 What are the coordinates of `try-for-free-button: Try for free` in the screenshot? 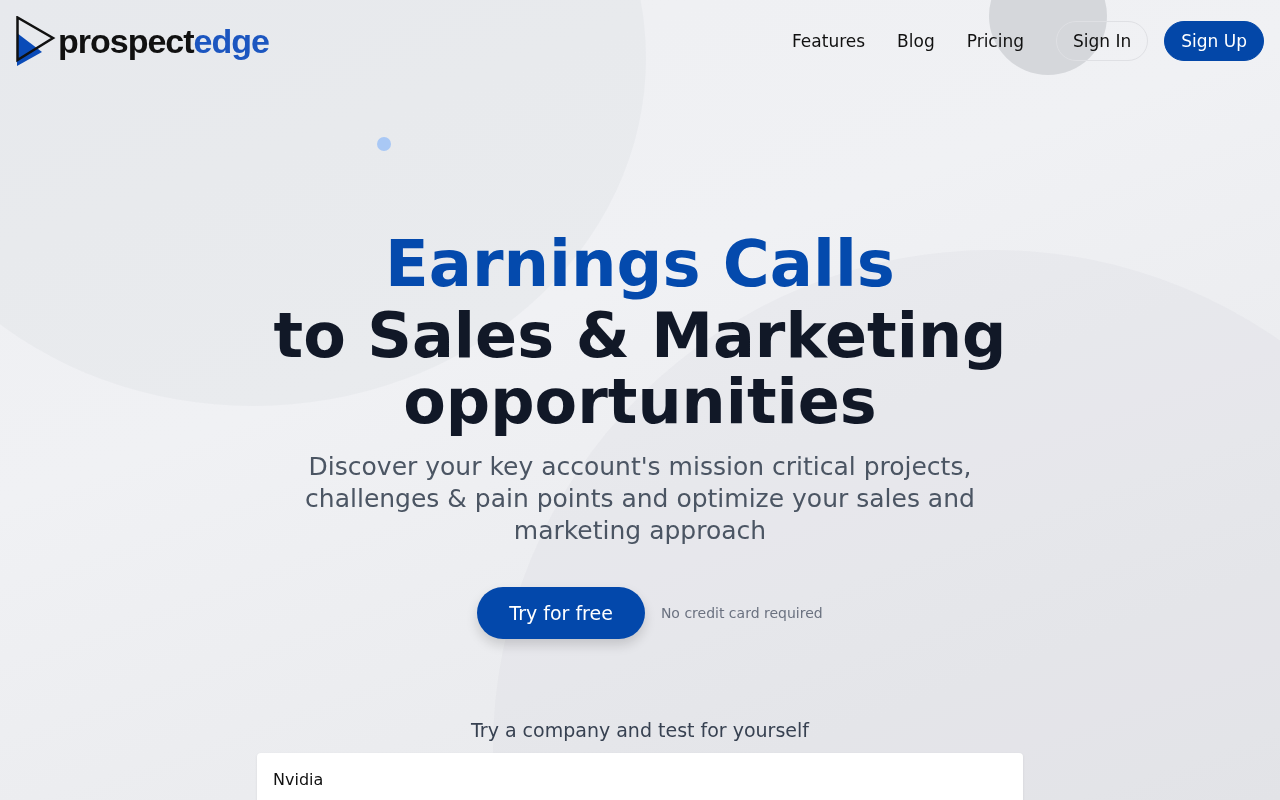 It's located at (561, 613).